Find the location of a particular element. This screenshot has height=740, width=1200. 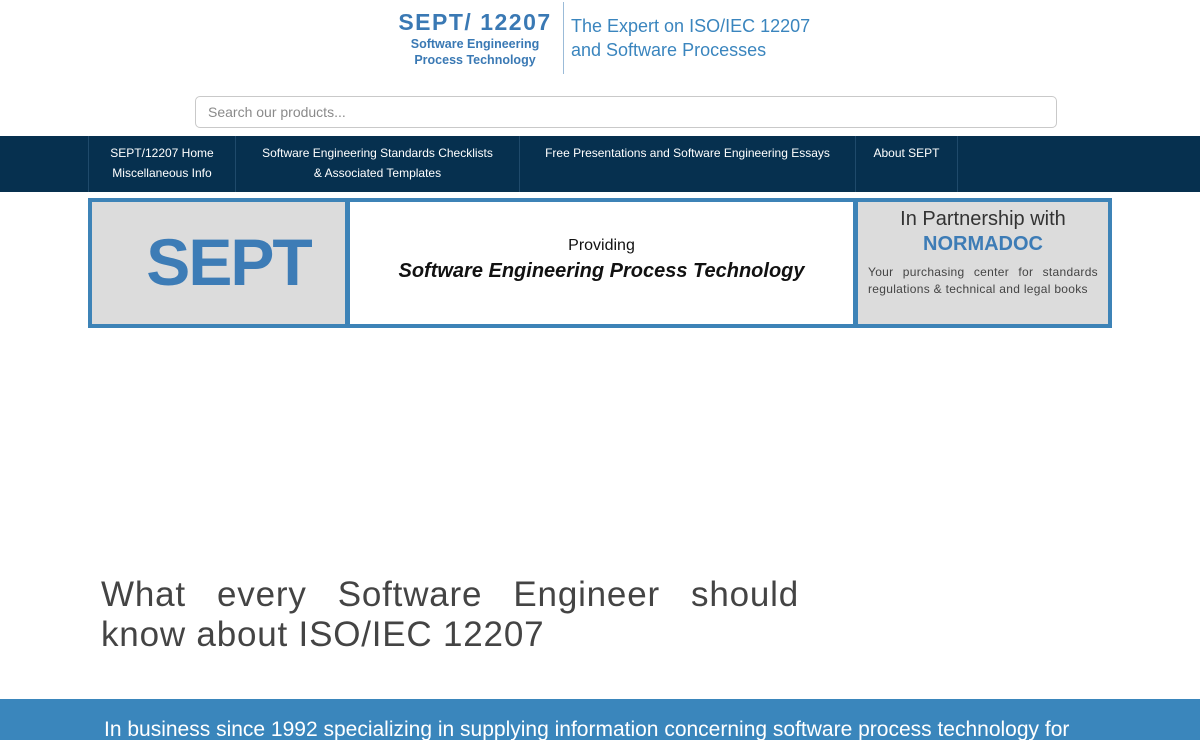

search-input is located at coordinates (626, 112).